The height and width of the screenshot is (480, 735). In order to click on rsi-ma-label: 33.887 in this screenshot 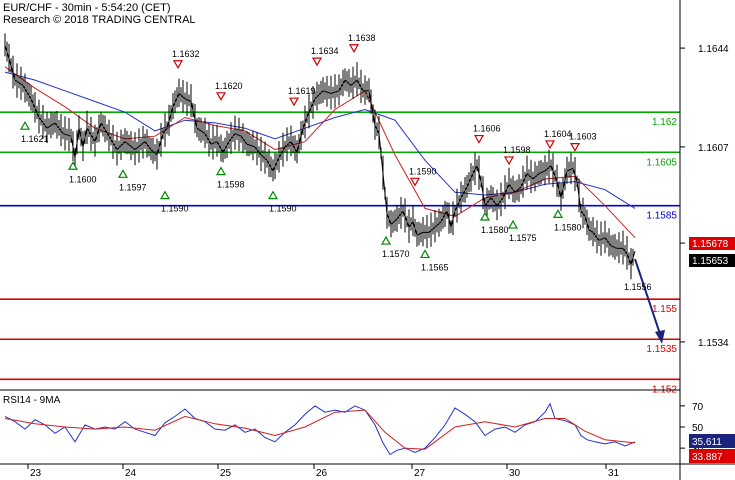, I will do `click(707, 457)`.